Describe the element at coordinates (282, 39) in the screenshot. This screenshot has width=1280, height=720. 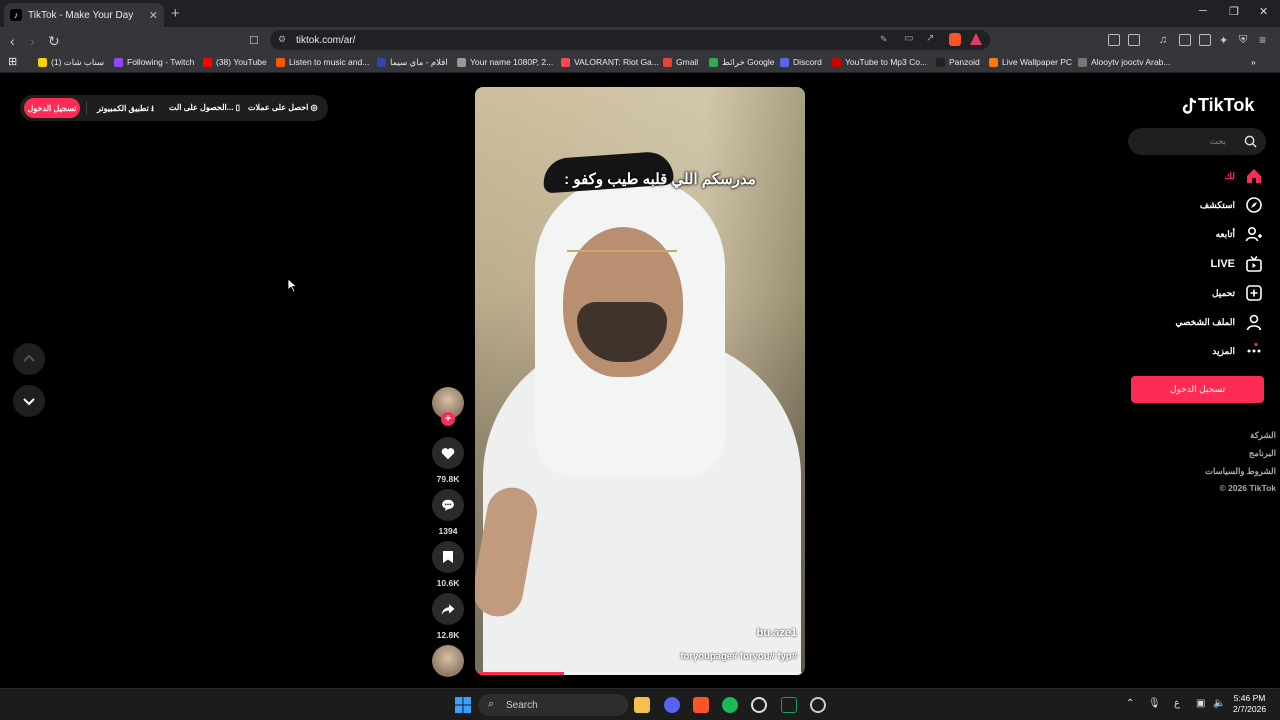
I see `site-info-icon: ⚙` at that location.